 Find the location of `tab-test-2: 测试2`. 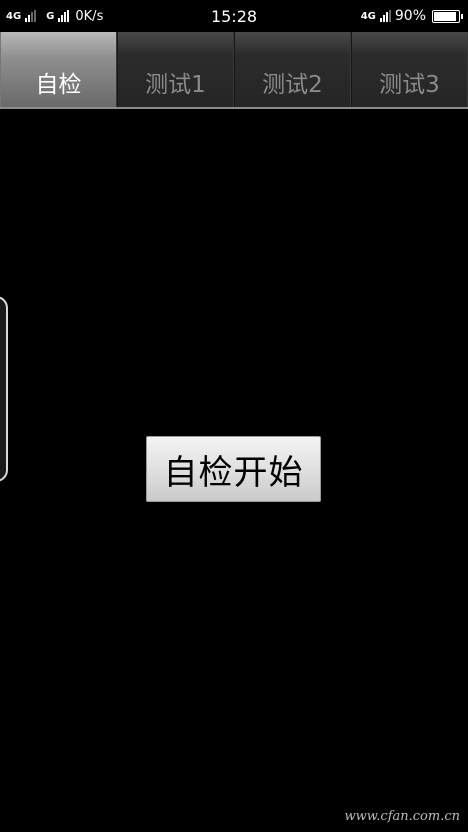

tab-test-2: 测试2 is located at coordinates (292, 69).